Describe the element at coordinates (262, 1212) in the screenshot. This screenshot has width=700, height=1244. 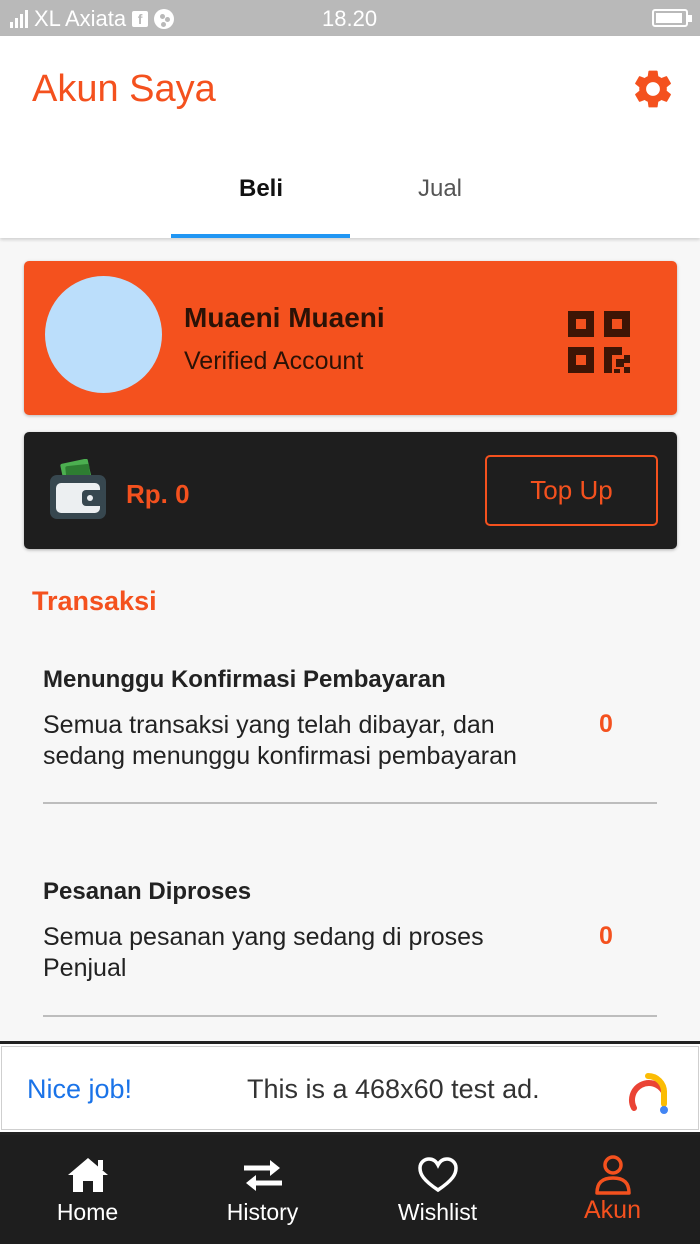
I see `nav-label: History` at that location.